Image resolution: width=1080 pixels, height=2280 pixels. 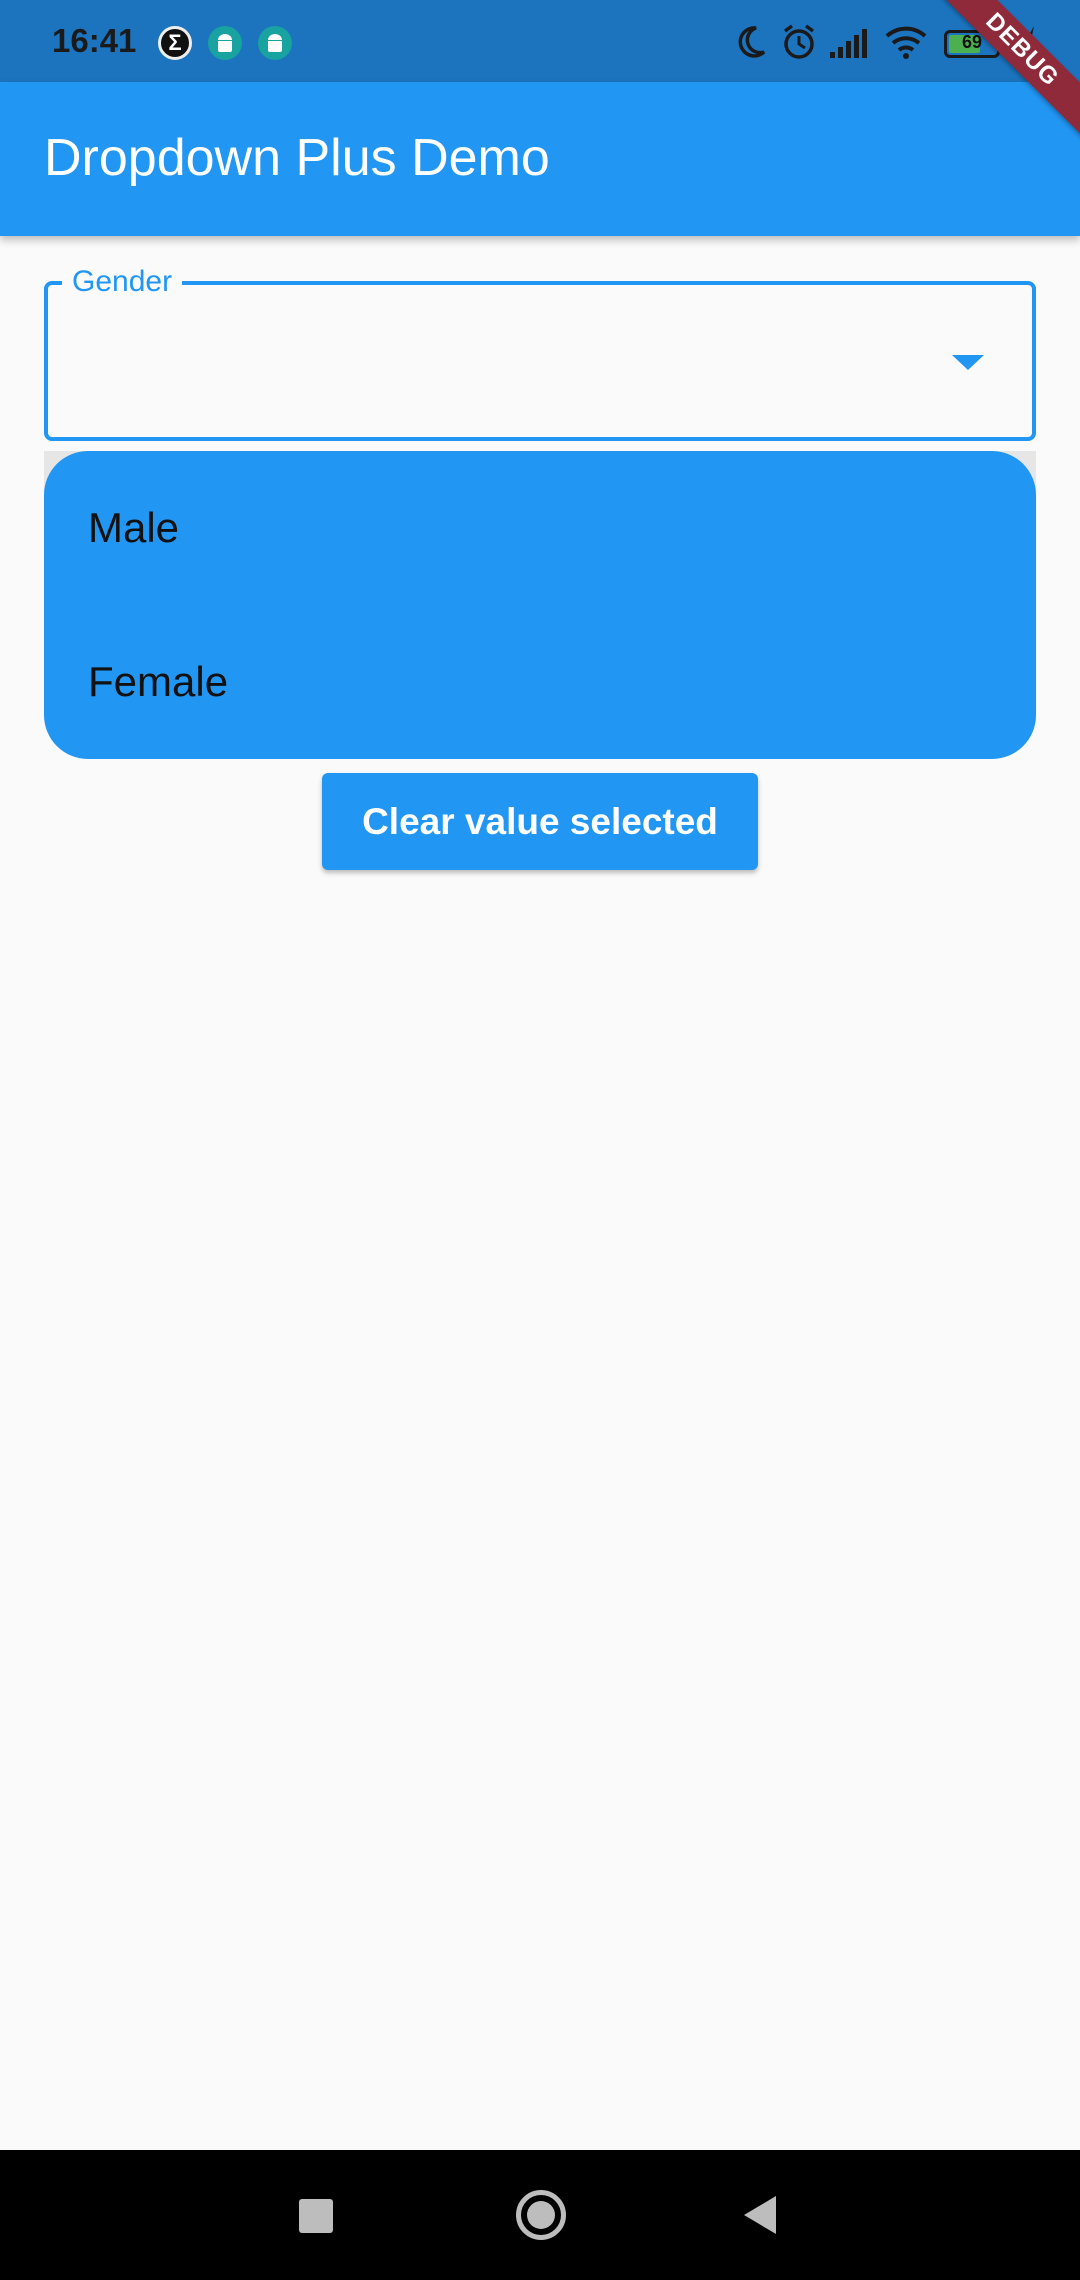 I want to click on app-bar: Dropdown Plus Demo, so click(x=540, y=159).